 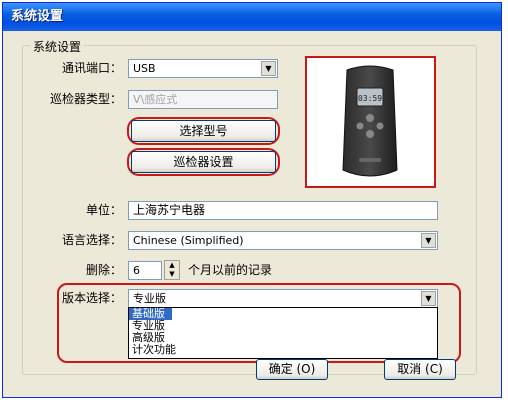 What do you see at coordinates (149, 298) in the screenshot?
I see `version-value: 专业版` at bounding box center [149, 298].